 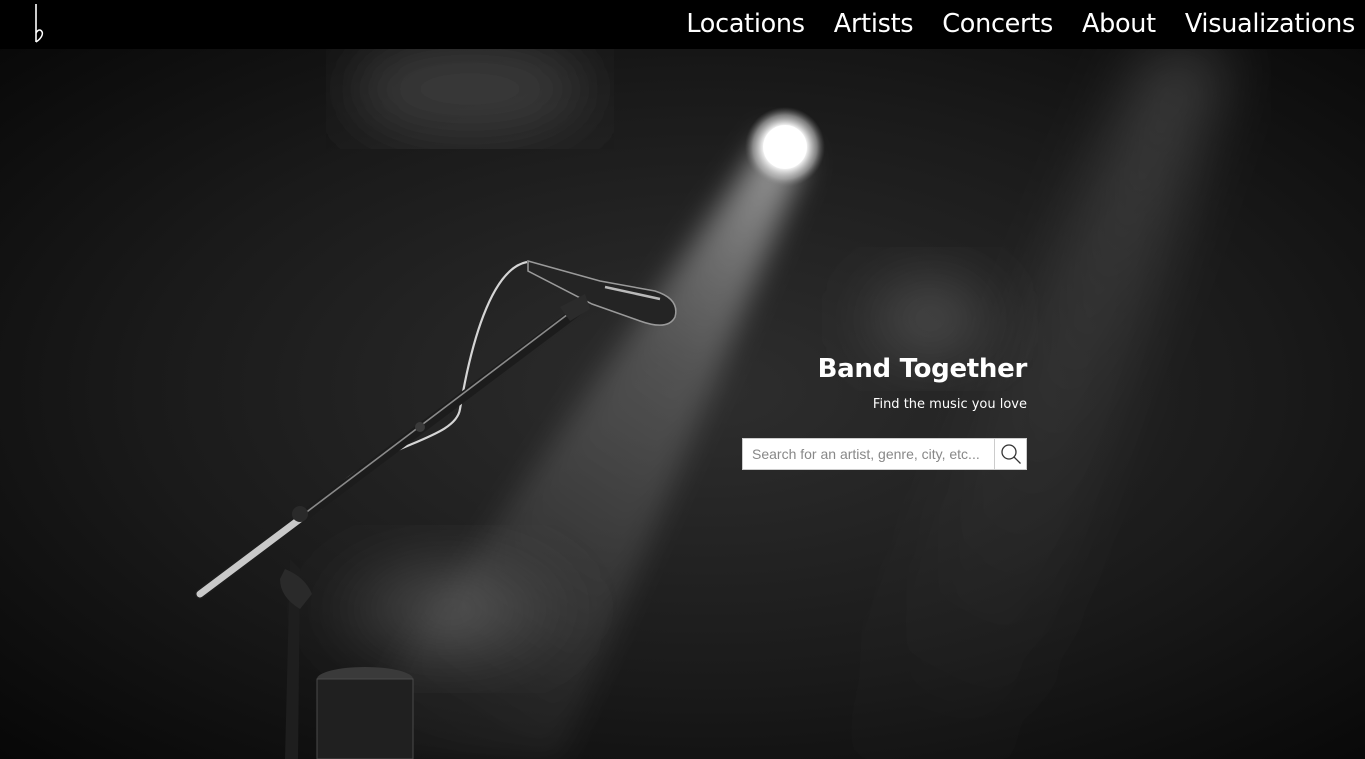 I want to click on search-icon, so click(x=1010, y=454).